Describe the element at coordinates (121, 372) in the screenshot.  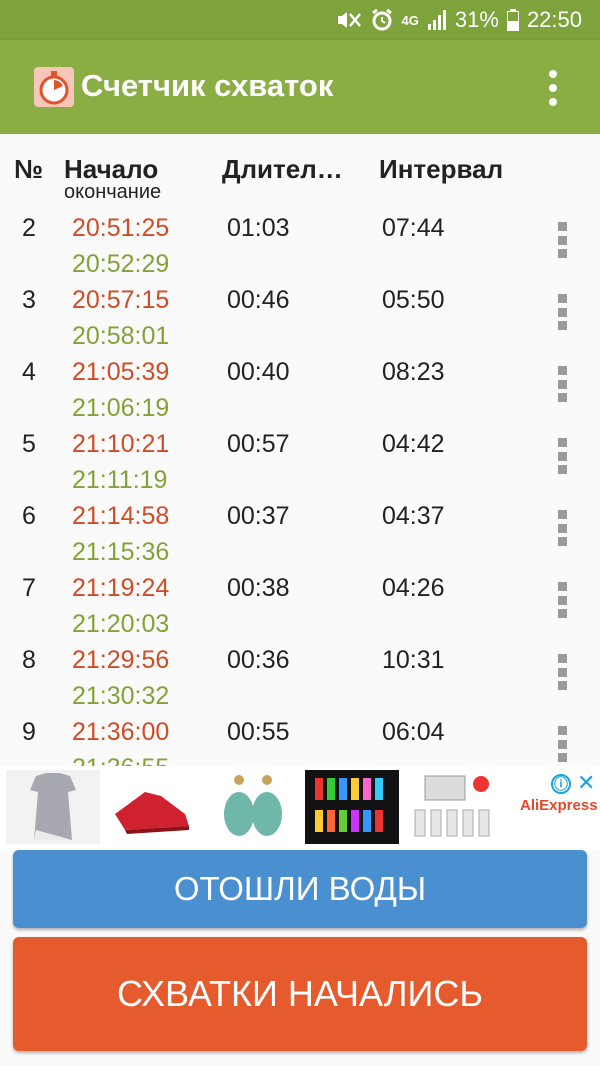
I see `row-start-time: 21:05:39` at that location.